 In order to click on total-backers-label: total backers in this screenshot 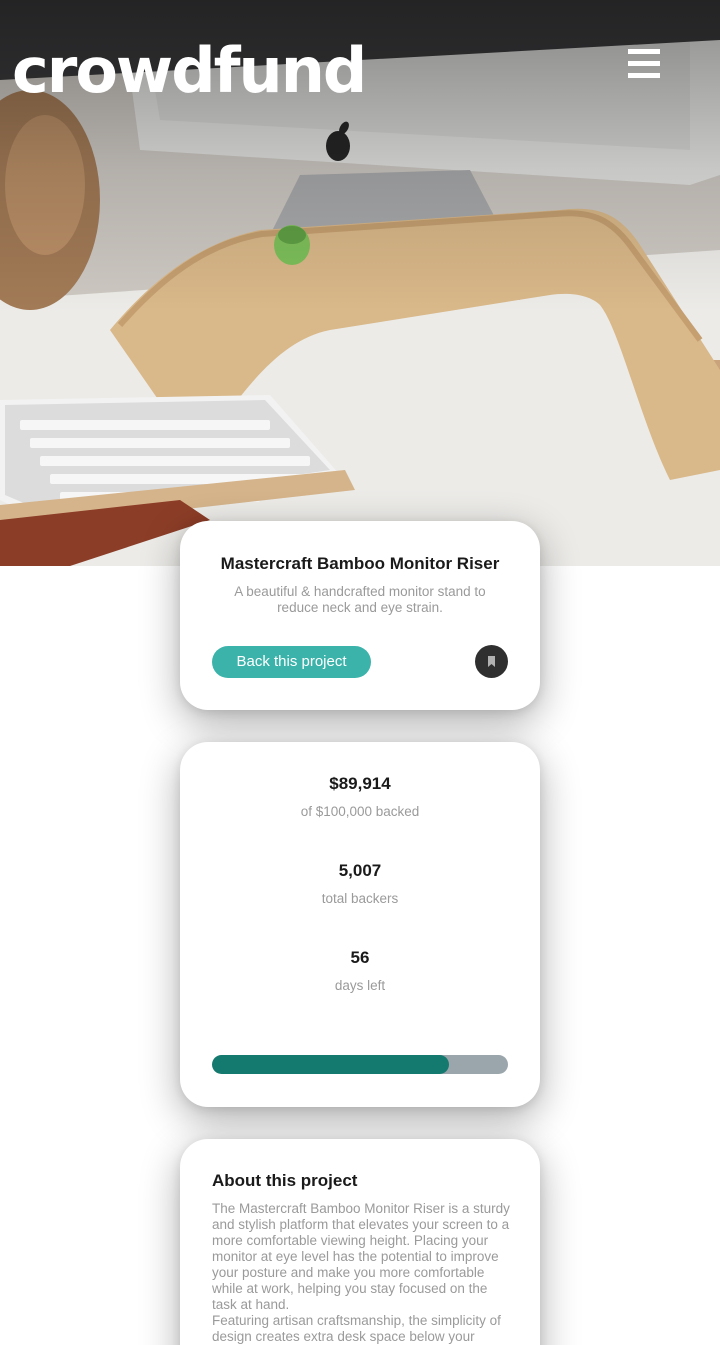, I will do `click(360, 898)`.